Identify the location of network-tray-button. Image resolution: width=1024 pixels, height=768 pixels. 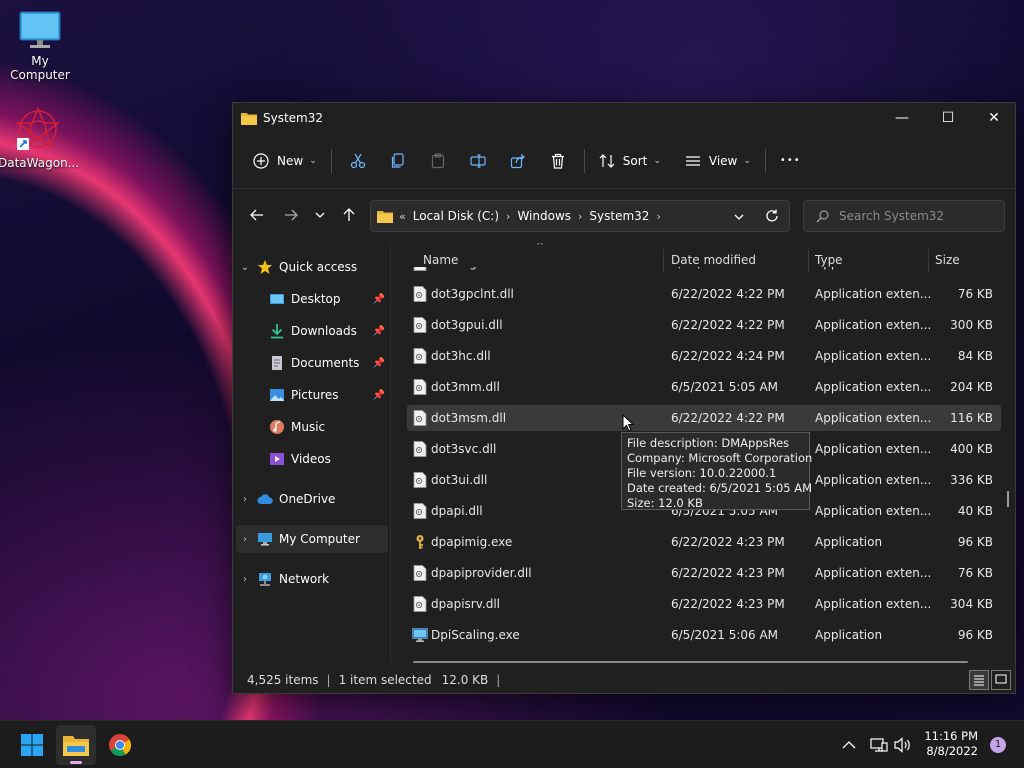
(879, 744).